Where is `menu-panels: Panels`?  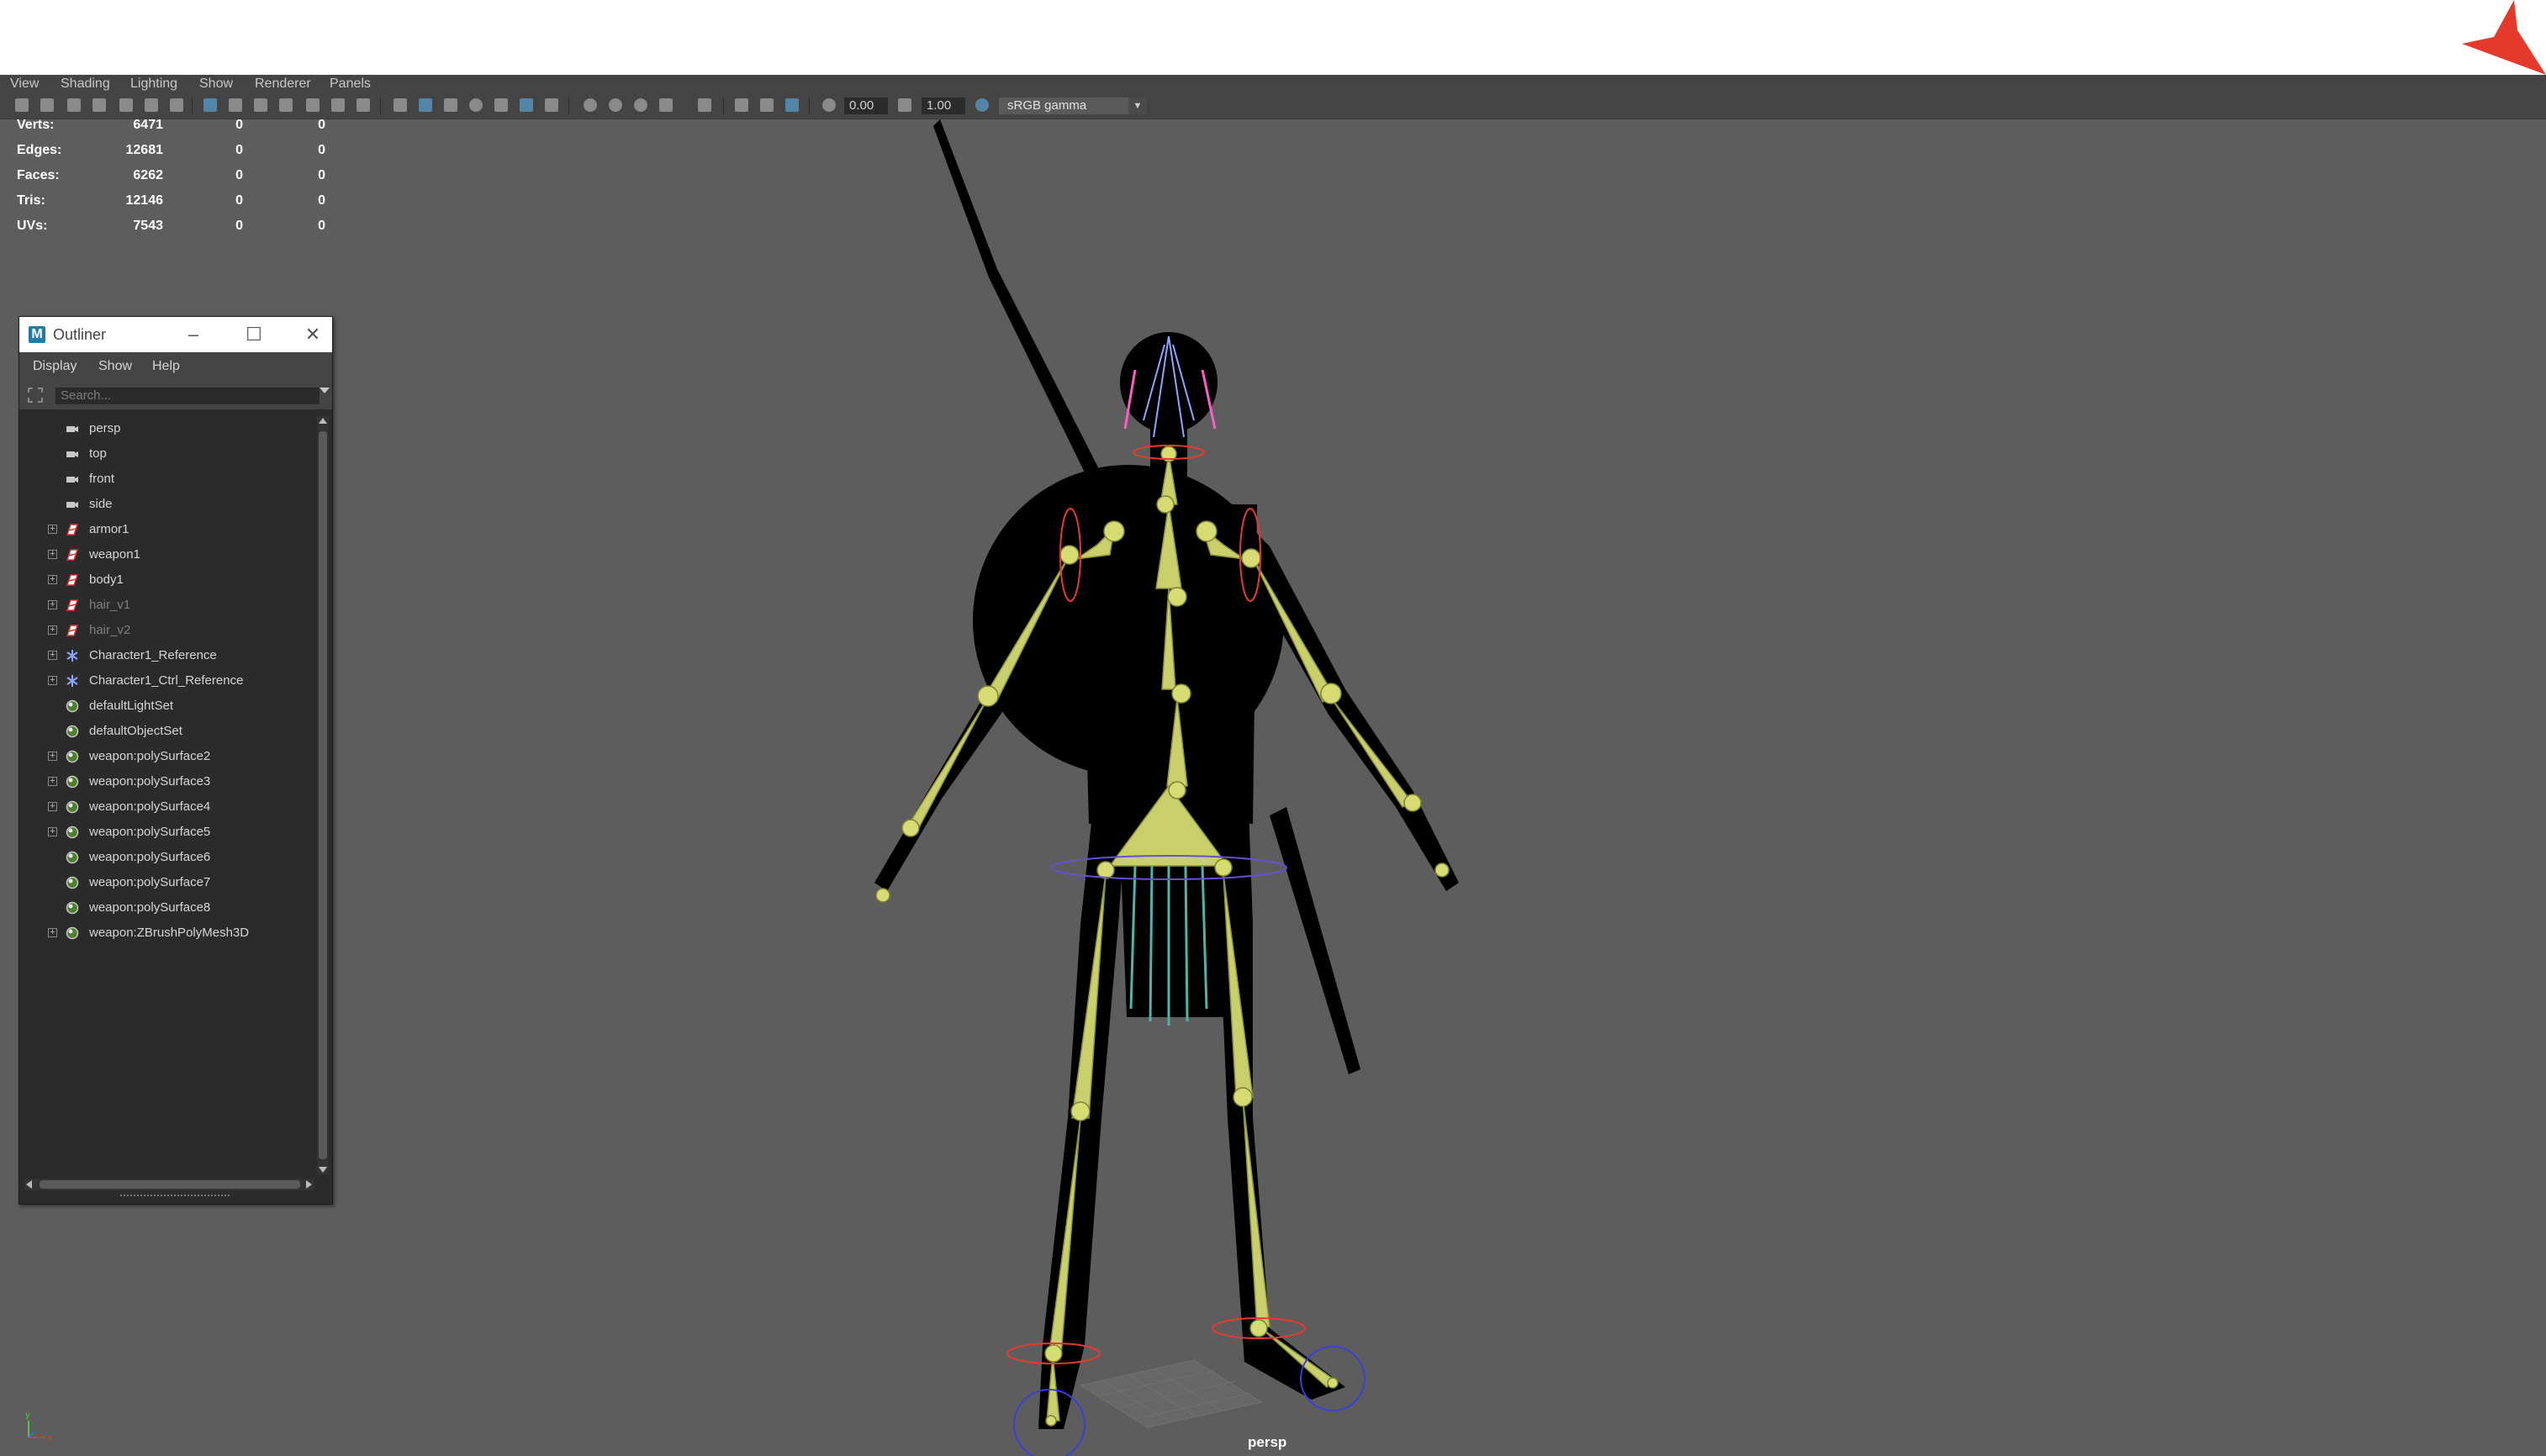 menu-panels: Panels is located at coordinates (350, 84).